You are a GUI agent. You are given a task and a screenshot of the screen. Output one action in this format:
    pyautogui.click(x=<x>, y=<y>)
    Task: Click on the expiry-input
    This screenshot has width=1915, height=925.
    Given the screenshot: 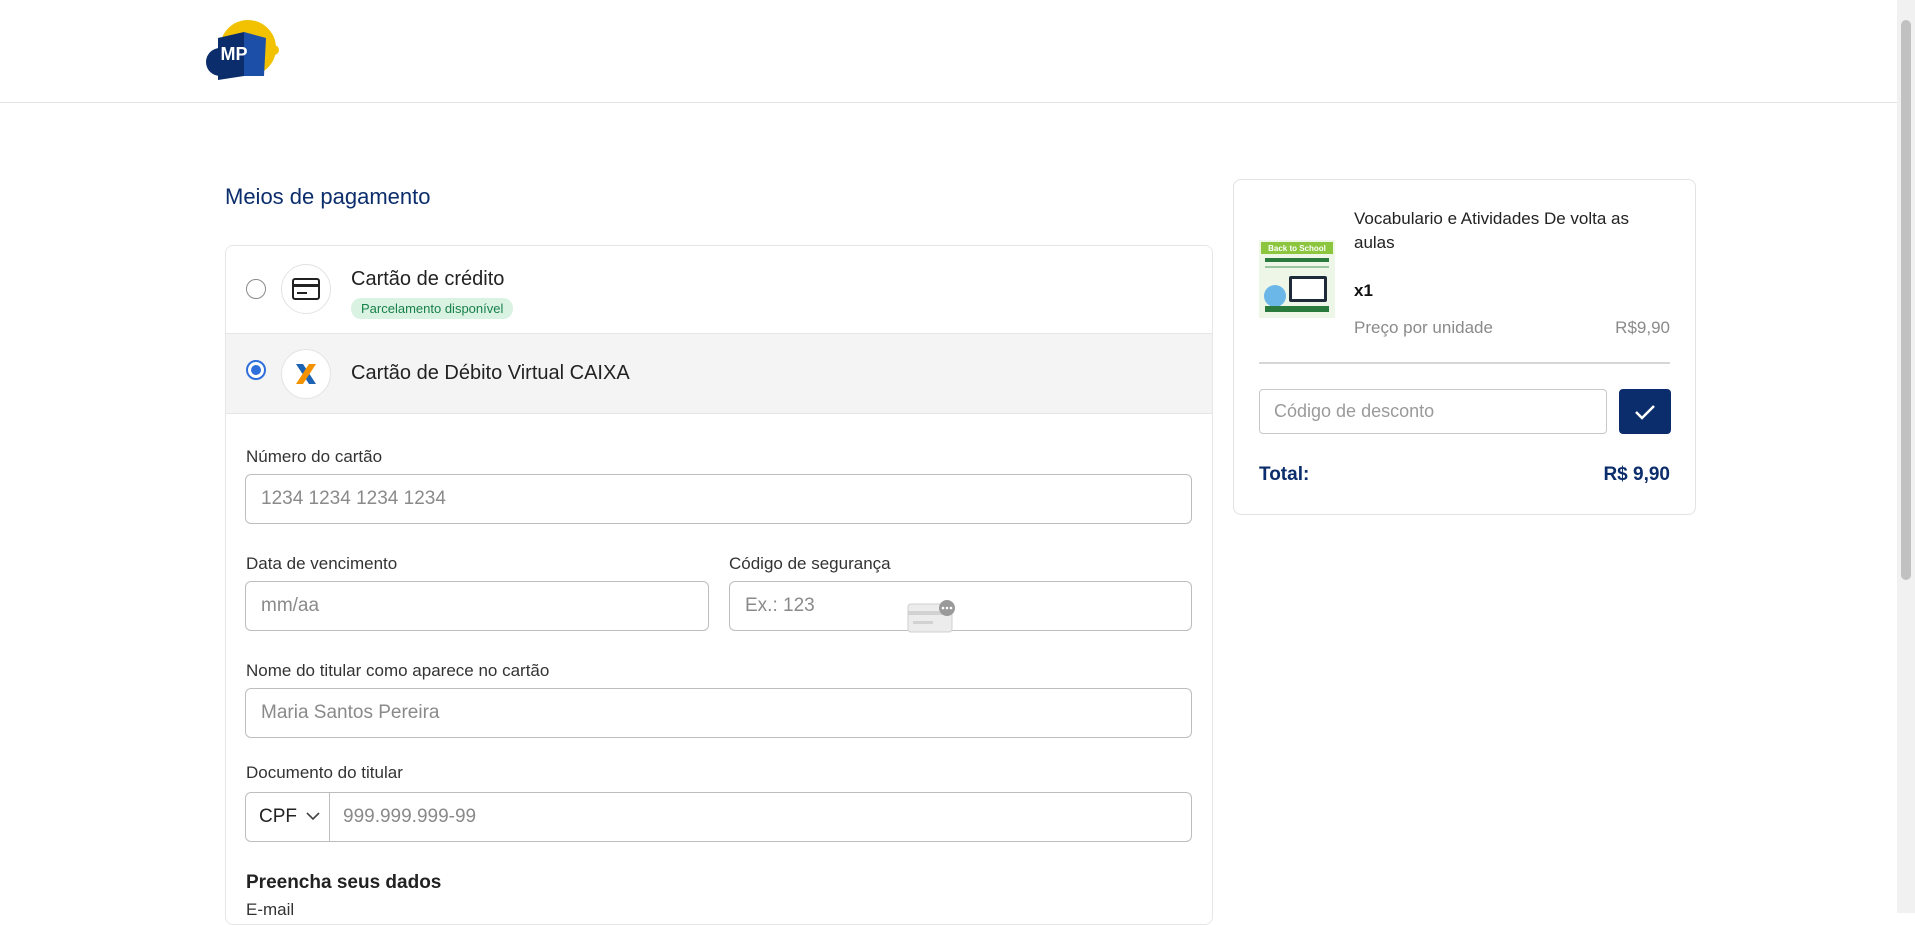 What is the action you would take?
    pyautogui.click(x=477, y=606)
    